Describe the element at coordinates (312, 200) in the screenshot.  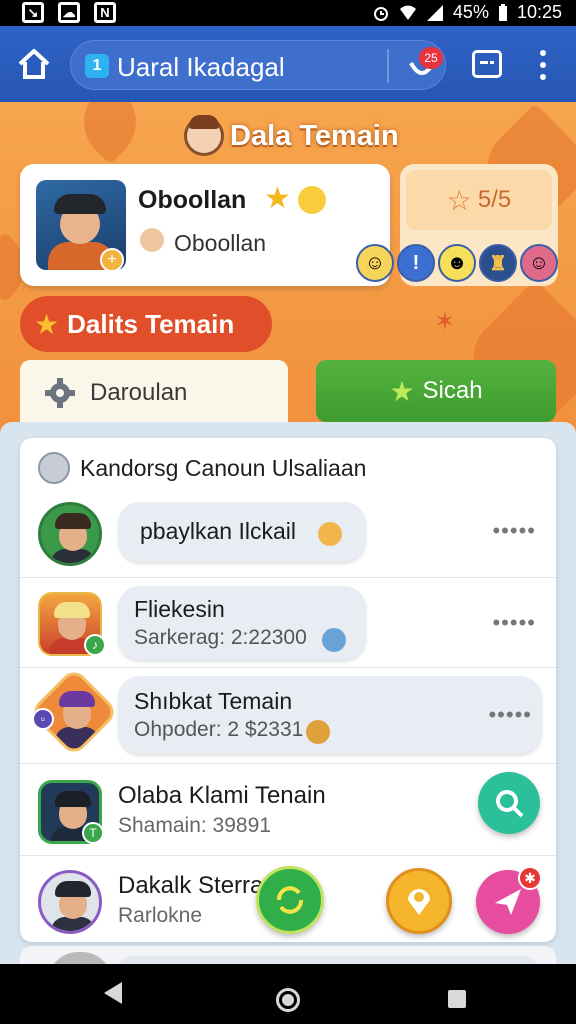
I see `smile-emoji-icon` at that location.